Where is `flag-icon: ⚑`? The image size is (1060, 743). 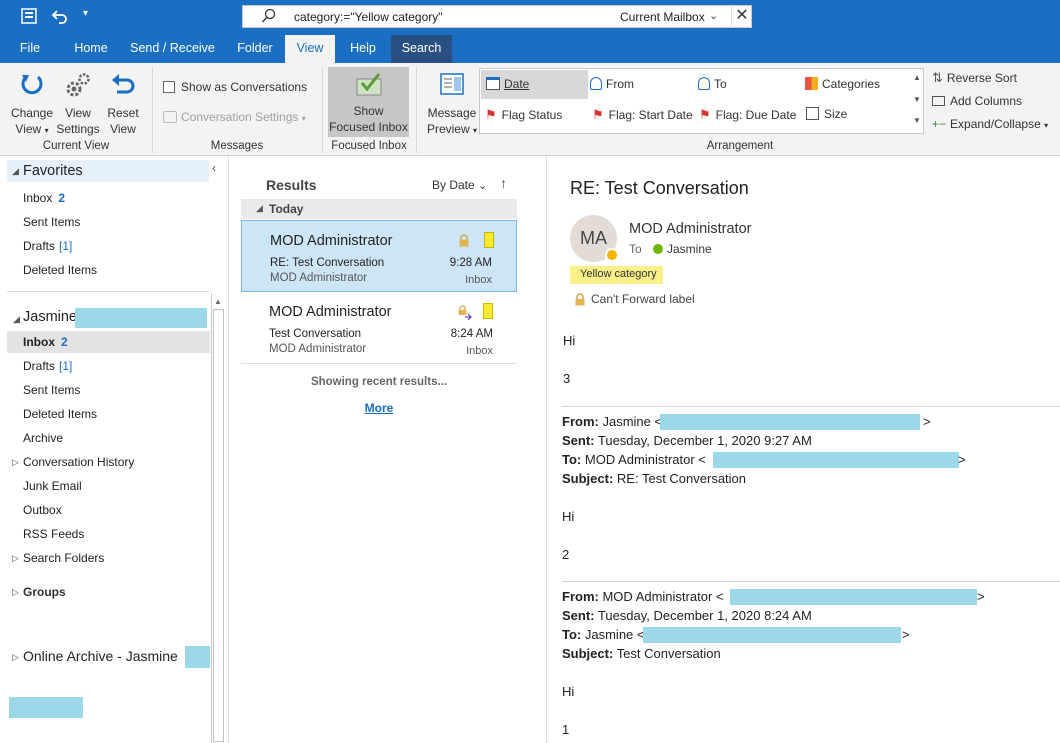 flag-icon: ⚑ is located at coordinates (491, 114).